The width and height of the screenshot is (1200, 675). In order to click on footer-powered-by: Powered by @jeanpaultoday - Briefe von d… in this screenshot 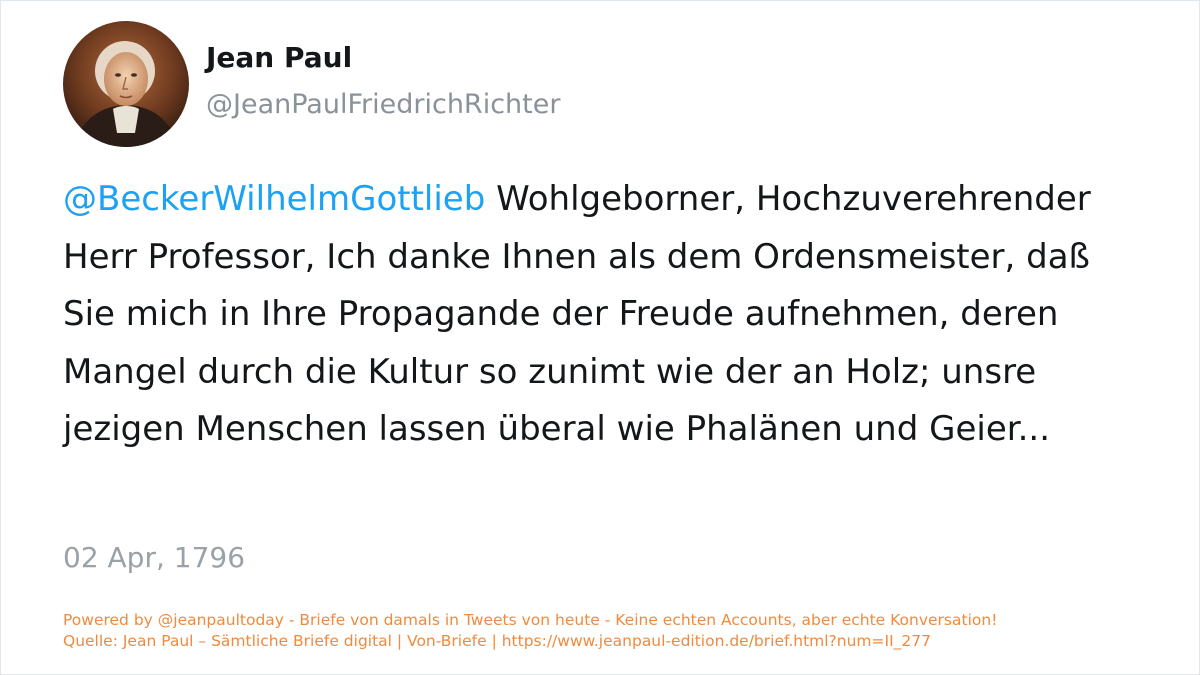, I will do `click(530, 620)`.